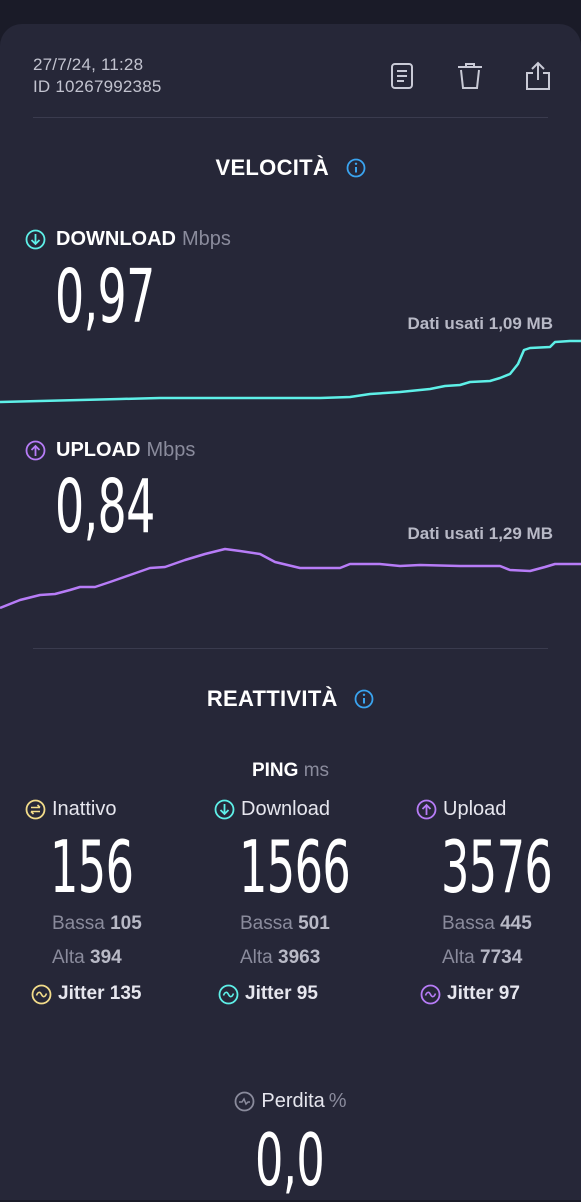  I want to click on speed-section-title: VELOCITÀ, so click(290, 167).